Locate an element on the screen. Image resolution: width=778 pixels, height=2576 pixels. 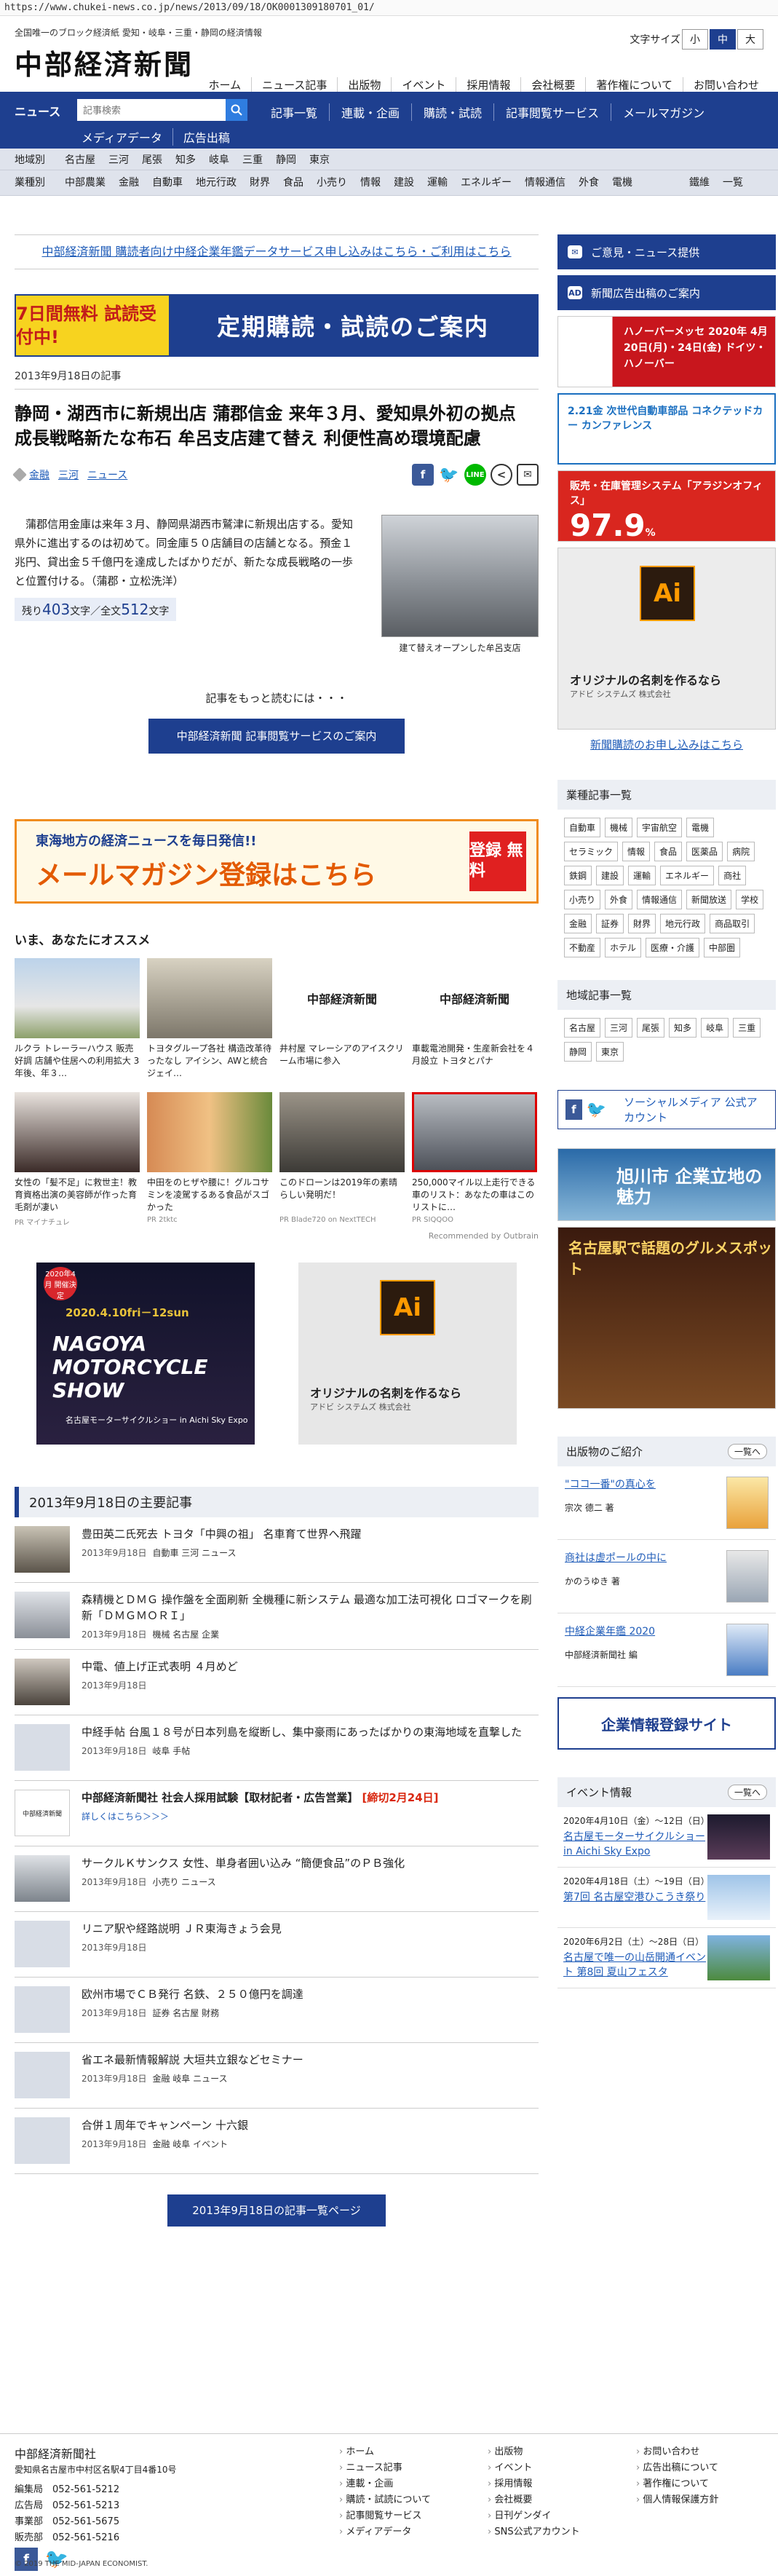
footer-link: 購読・試読について is located at coordinates (413, 2500).